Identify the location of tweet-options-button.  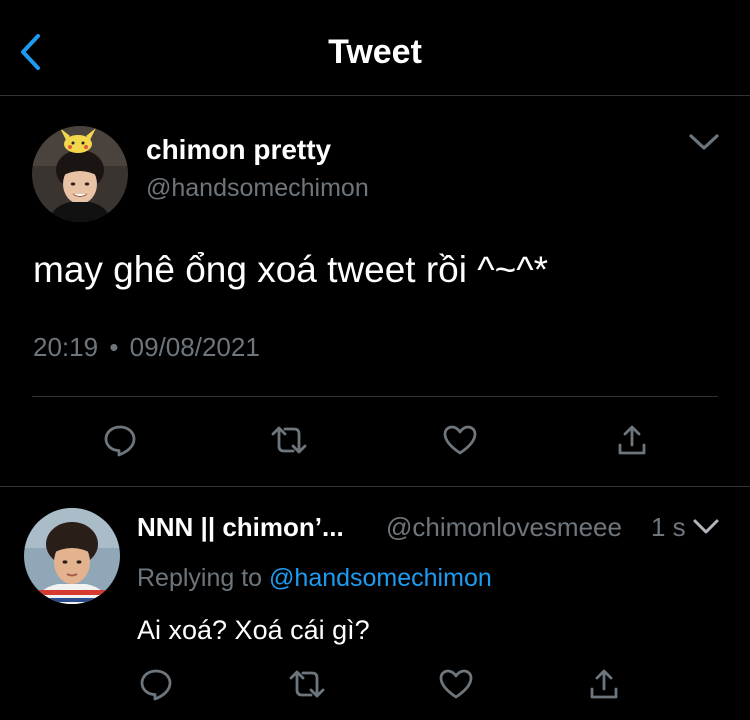
(704, 142).